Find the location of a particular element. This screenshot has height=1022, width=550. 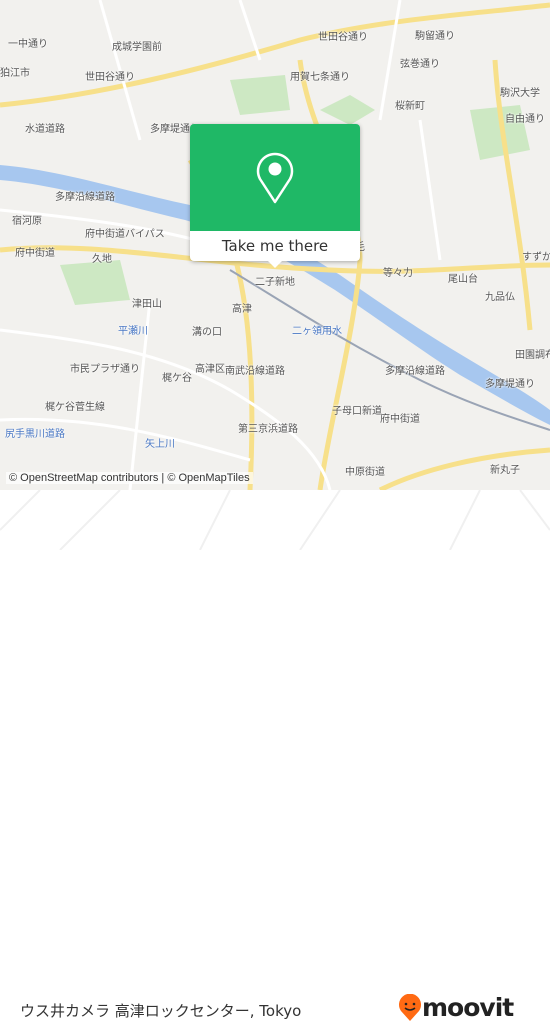

moovit-logo-text: moovit is located at coordinates (468, 1007).